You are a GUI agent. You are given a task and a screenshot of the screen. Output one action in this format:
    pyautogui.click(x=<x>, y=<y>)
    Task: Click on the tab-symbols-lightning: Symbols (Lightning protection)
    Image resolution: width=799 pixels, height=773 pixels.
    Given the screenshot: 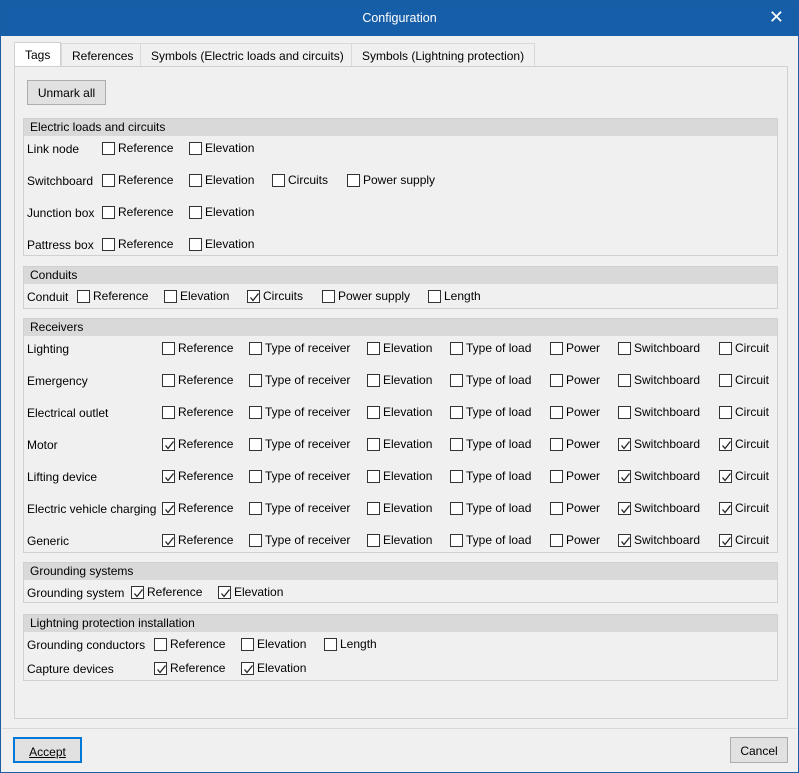 What is the action you would take?
    pyautogui.click(x=443, y=54)
    